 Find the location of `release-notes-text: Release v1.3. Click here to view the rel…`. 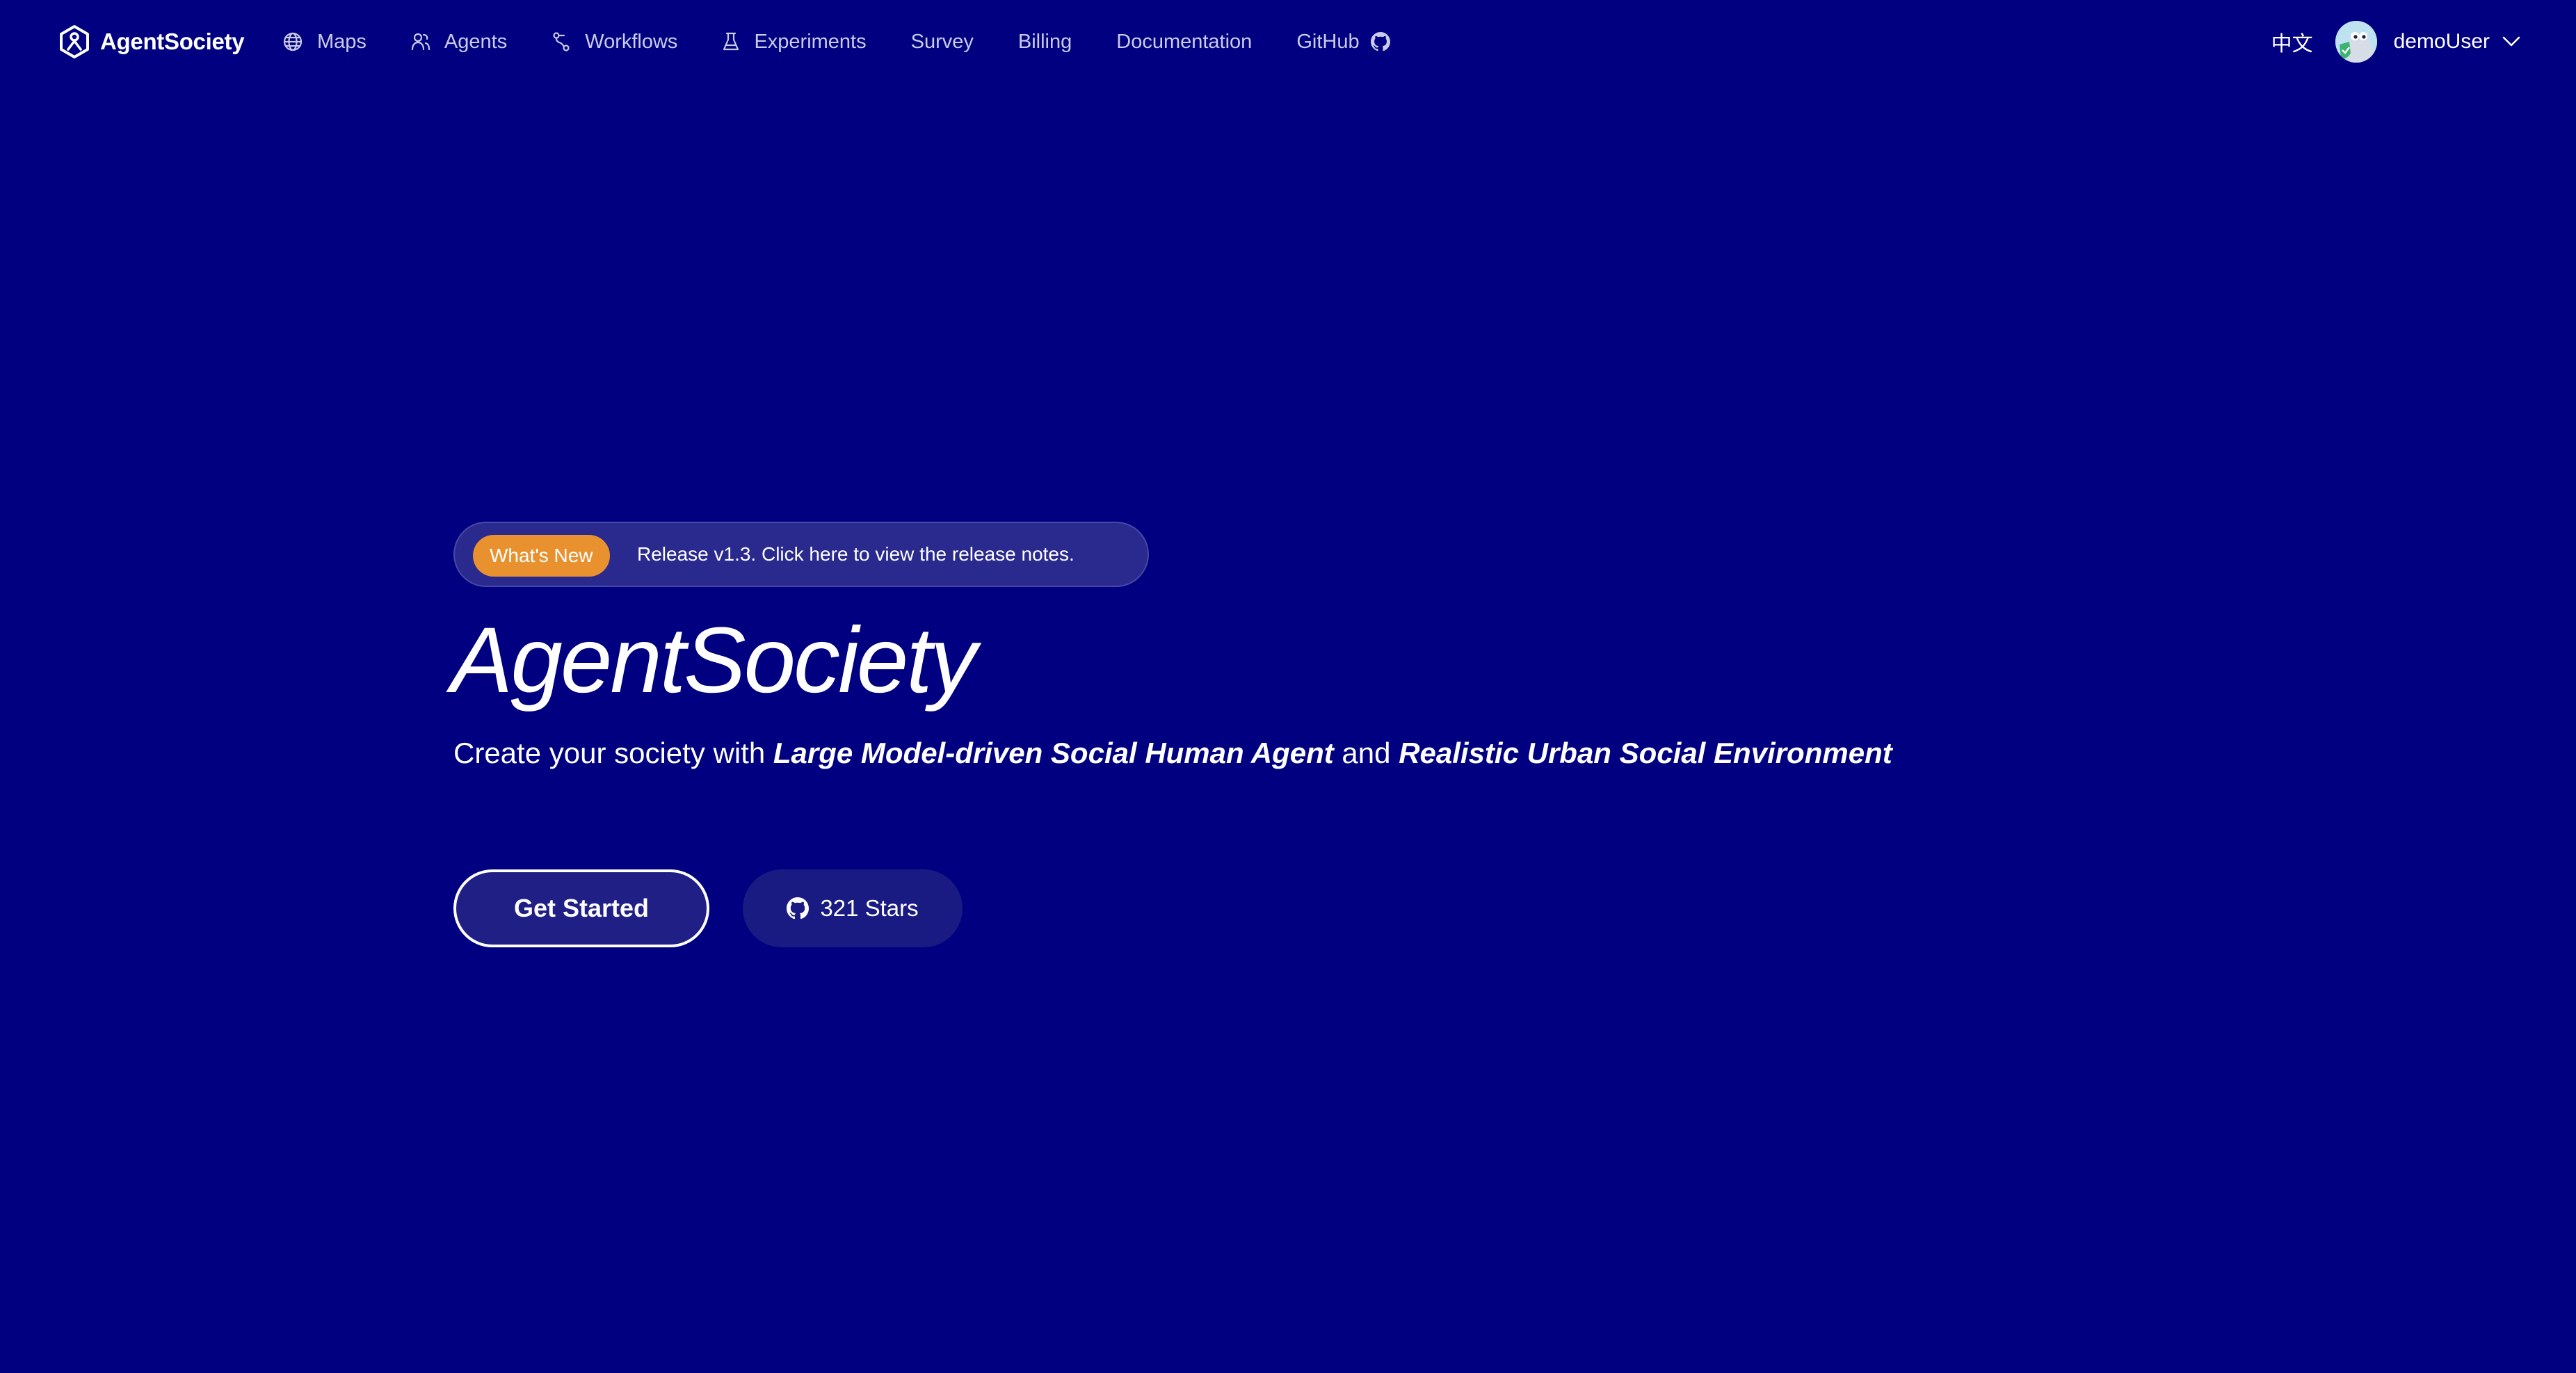

release-notes-text: Release v1.3. Click here to view the rel… is located at coordinates (855, 554).